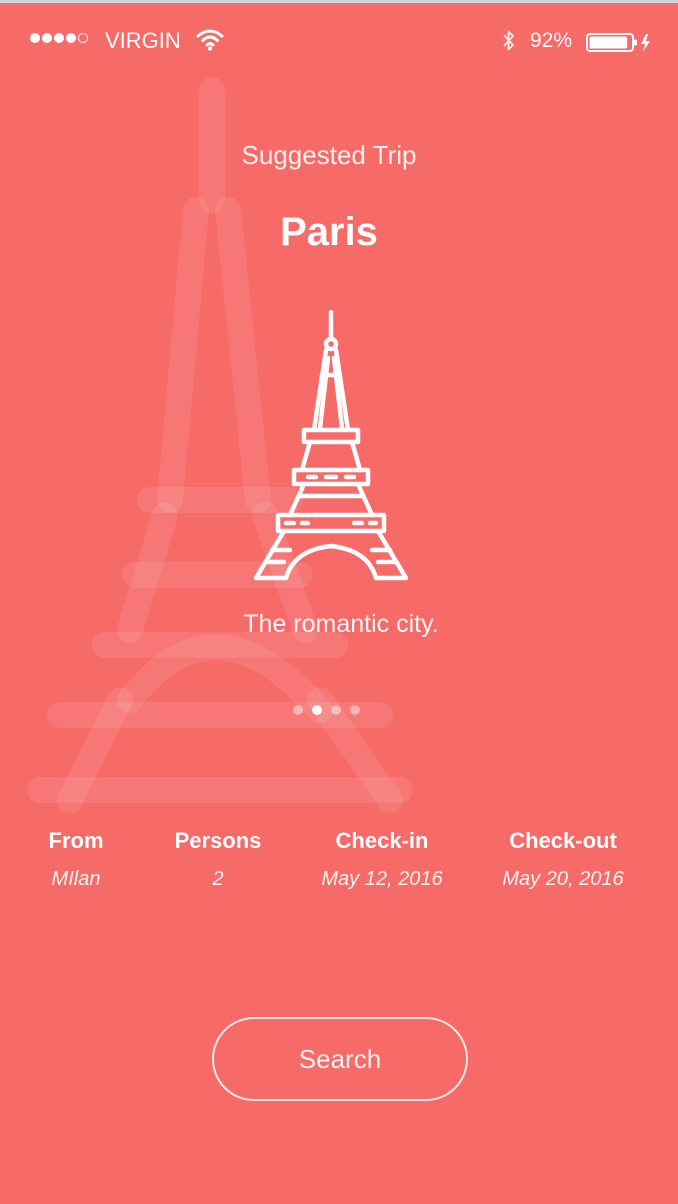 The height and width of the screenshot is (1204, 678). Describe the element at coordinates (339, 42) in the screenshot. I see `status-bar: VIRGIN 92%` at that location.